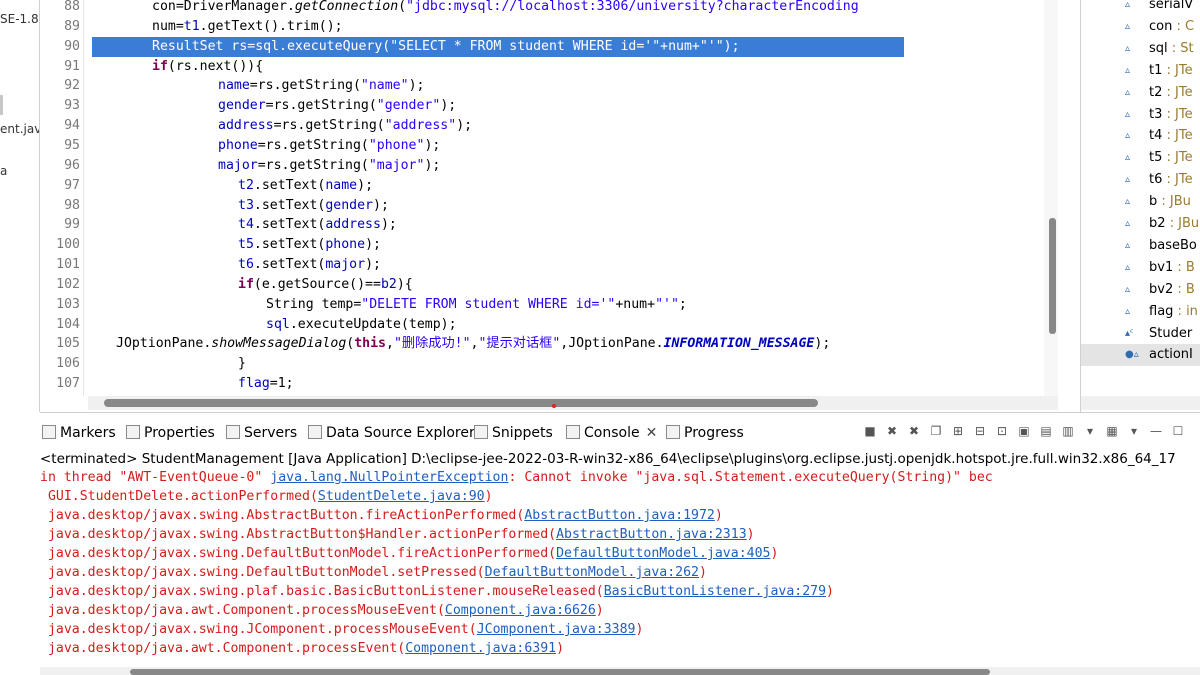  I want to click on code-line: 99 t4.setText(address);, so click(550, 225).